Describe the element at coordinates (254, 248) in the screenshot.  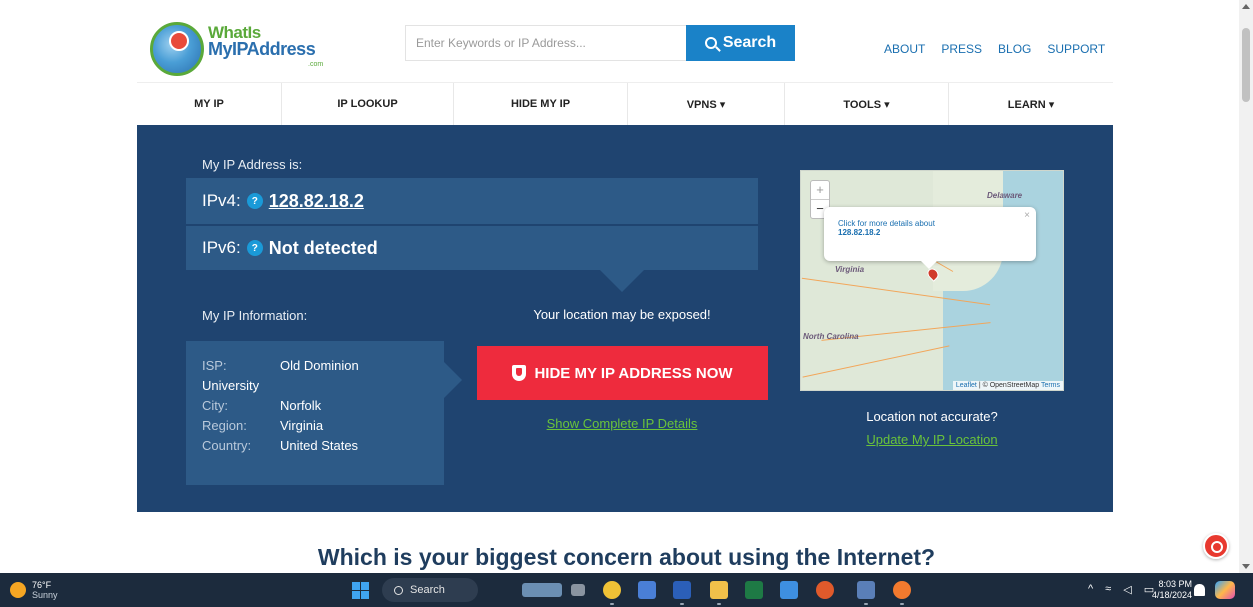
I see `ipv6-help-icon: ?` at that location.